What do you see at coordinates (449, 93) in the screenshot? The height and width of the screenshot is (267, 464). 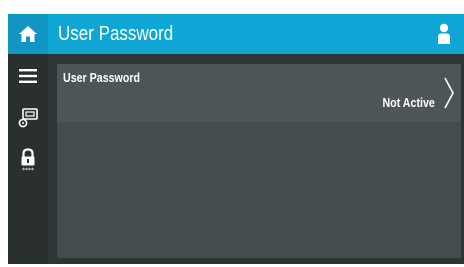 I see `chevron-right-icon` at bounding box center [449, 93].